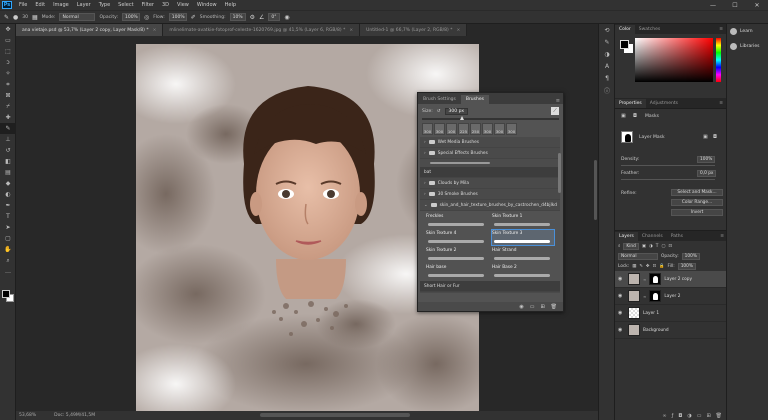 This screenshot has width=768, height=420. Describe the element at coordinates (457, 254) in the screenshot. I see `brush-cell: Skin Texture 2` at that location.